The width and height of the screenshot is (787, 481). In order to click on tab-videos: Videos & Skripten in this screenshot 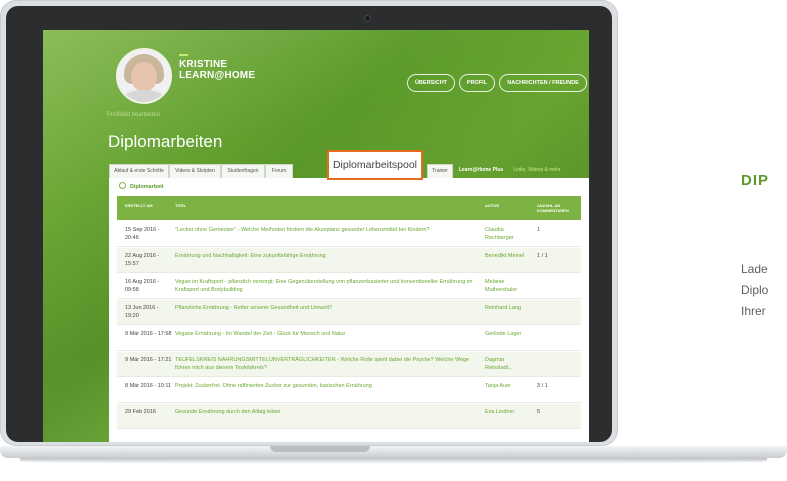, I will do `click(195, 171)`.